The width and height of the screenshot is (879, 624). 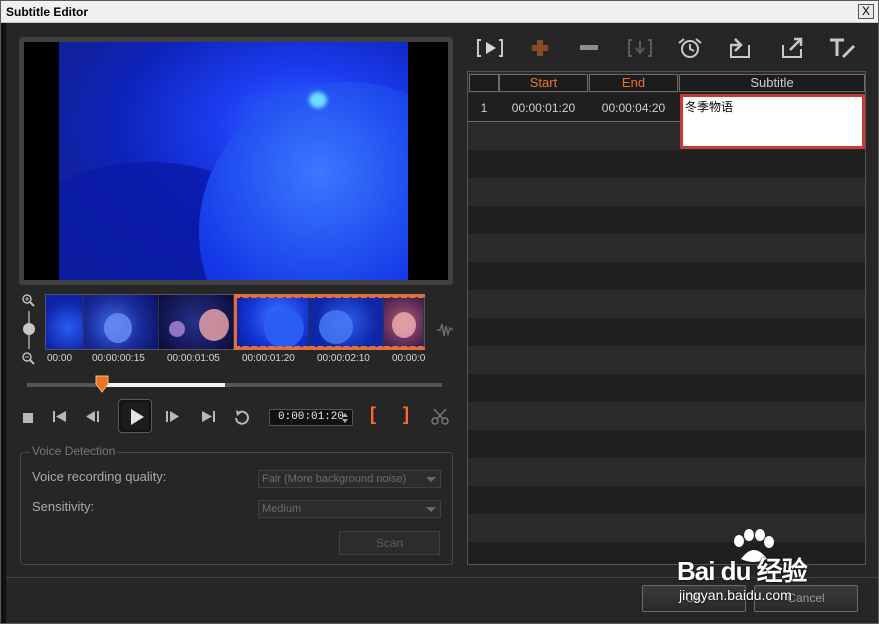 What do you see at coordinates (772, 83) in the screenshot?
I see `column-header-subtitle: Subtitle` at bounding box center [772, 83].